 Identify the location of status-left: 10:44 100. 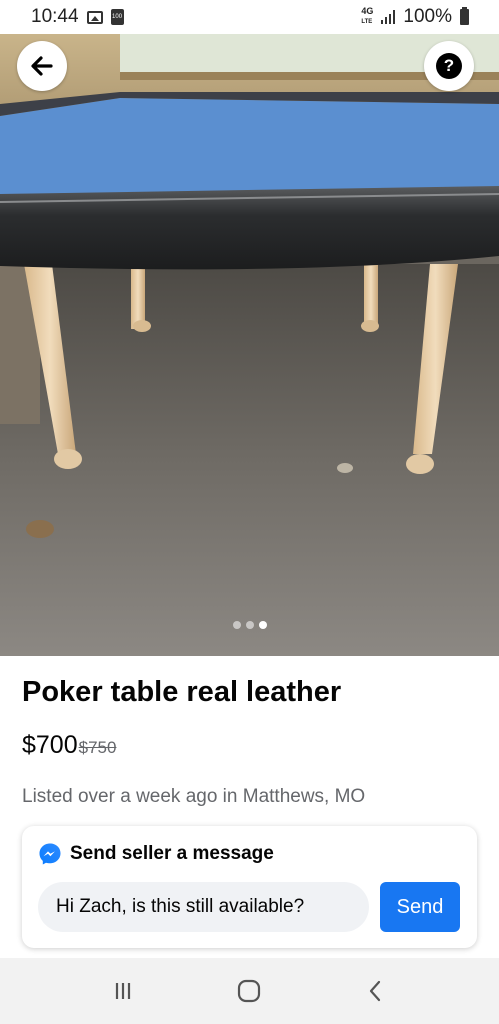
(77, 17).